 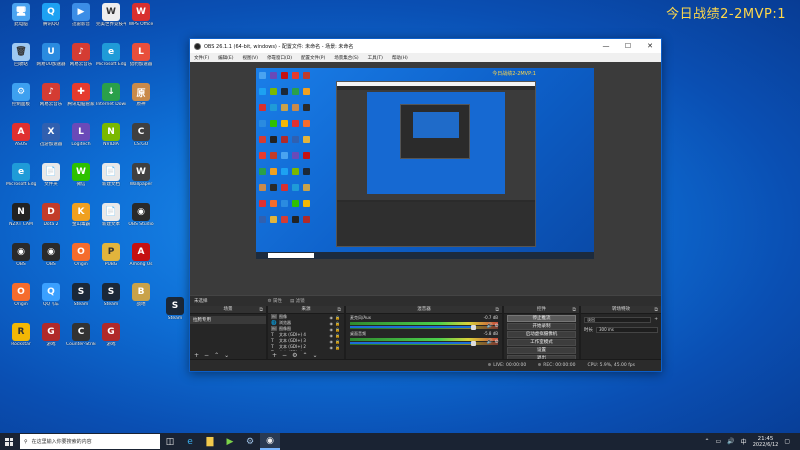 I want to click on taskbar-search: ⚲ 在这里输入你要搜索的内容, so click(x=90, y=441).